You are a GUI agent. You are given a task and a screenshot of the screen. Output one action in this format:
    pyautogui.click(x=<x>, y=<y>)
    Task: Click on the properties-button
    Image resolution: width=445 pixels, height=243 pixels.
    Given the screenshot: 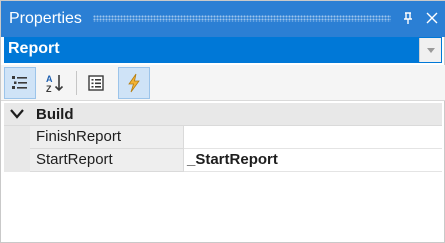 What is the action you would take?
    pyautogui.click(x=96, y=83)
    